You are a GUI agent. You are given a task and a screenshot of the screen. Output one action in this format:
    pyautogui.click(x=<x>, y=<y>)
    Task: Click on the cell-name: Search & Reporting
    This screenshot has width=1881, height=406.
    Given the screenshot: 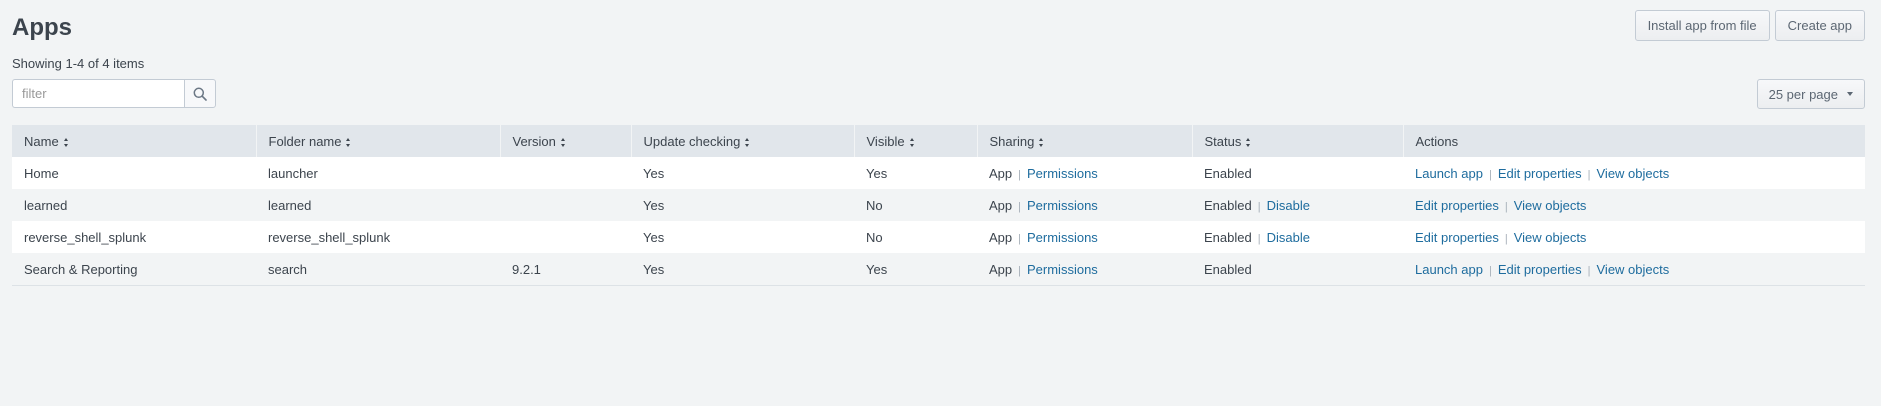 What is the action you would take?
    pyautogui.click(x=134, y=269)
    